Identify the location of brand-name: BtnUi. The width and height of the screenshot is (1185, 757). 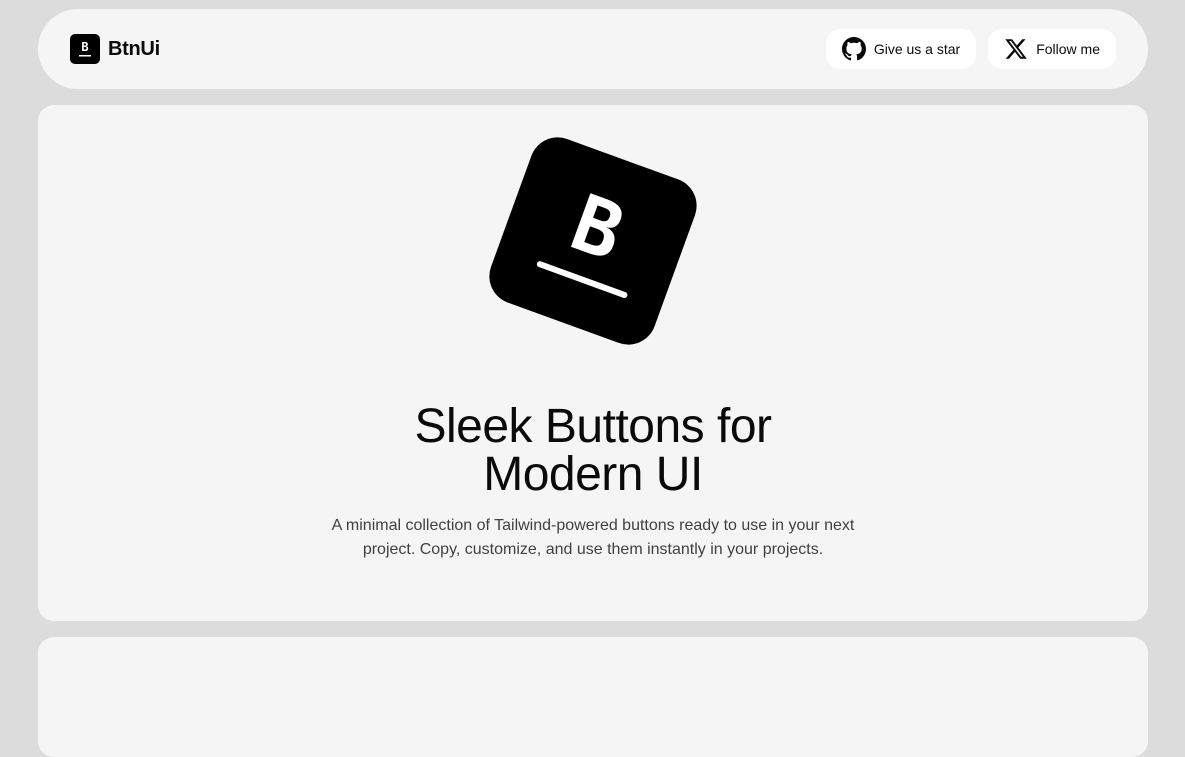
(134, 48).